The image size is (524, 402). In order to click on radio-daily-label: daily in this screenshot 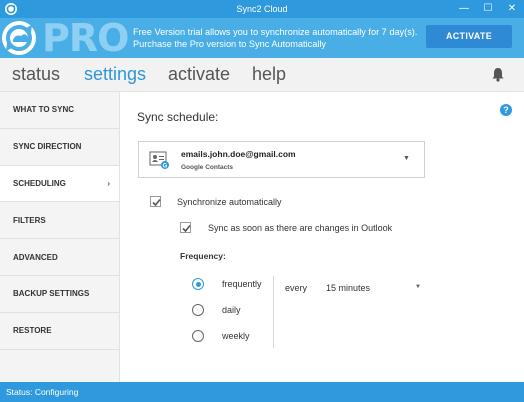, I will do `click(231, 310)`.